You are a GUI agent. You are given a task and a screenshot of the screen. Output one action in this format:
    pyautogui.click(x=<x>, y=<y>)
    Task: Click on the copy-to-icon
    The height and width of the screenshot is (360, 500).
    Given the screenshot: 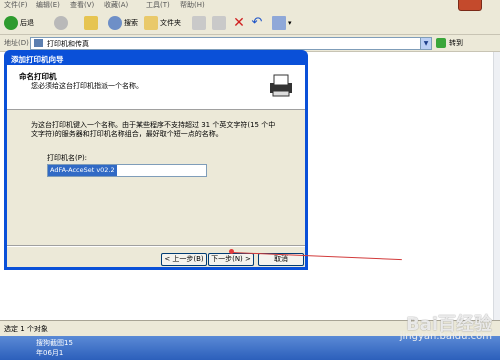 What is the action you would take?
    pyautogui.click(x=219, y=23)
    